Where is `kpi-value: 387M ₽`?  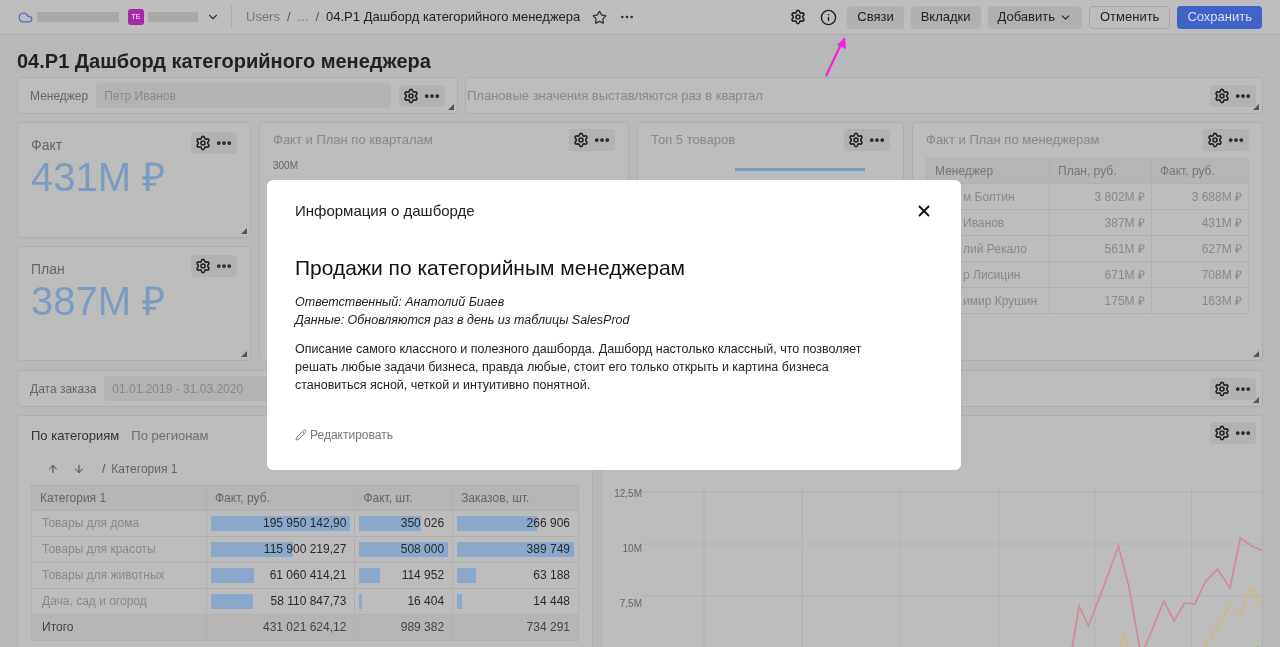 kpi-value: 387M ₽ is located at coordinates (99, 300).